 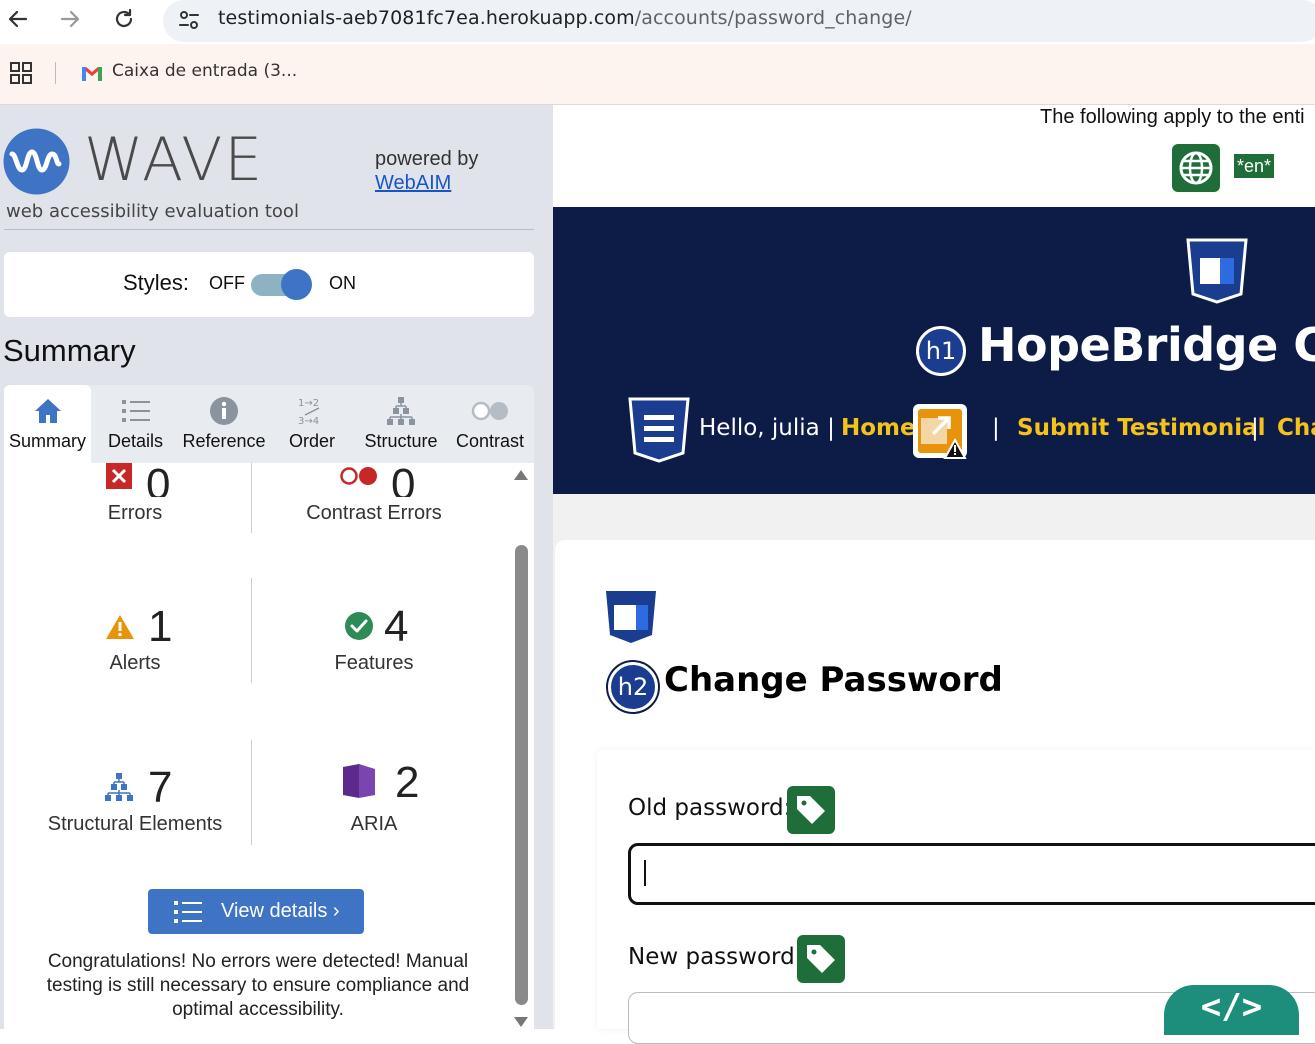 What do you see at coordinates (70, 19) in the screenshot?
I see `forward-icon` at bounding box center [70, 19].